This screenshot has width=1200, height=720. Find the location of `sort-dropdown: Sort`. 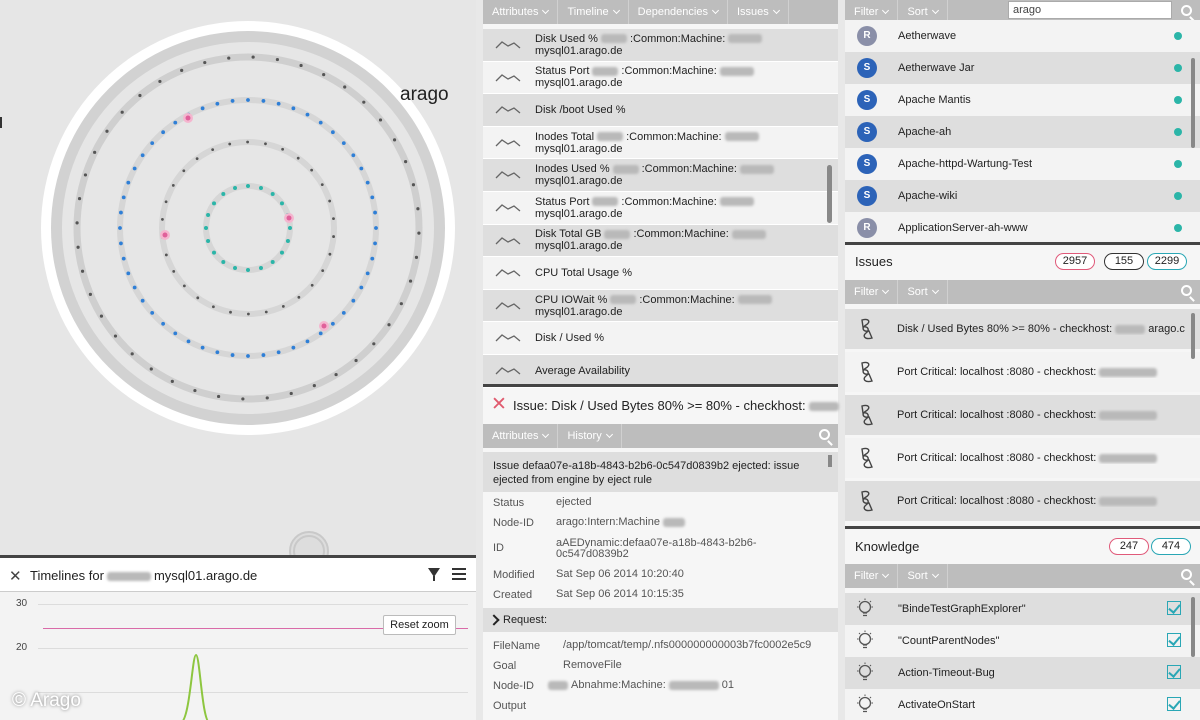

sort-dropdown: Sort is located at coordinates (923, 292).